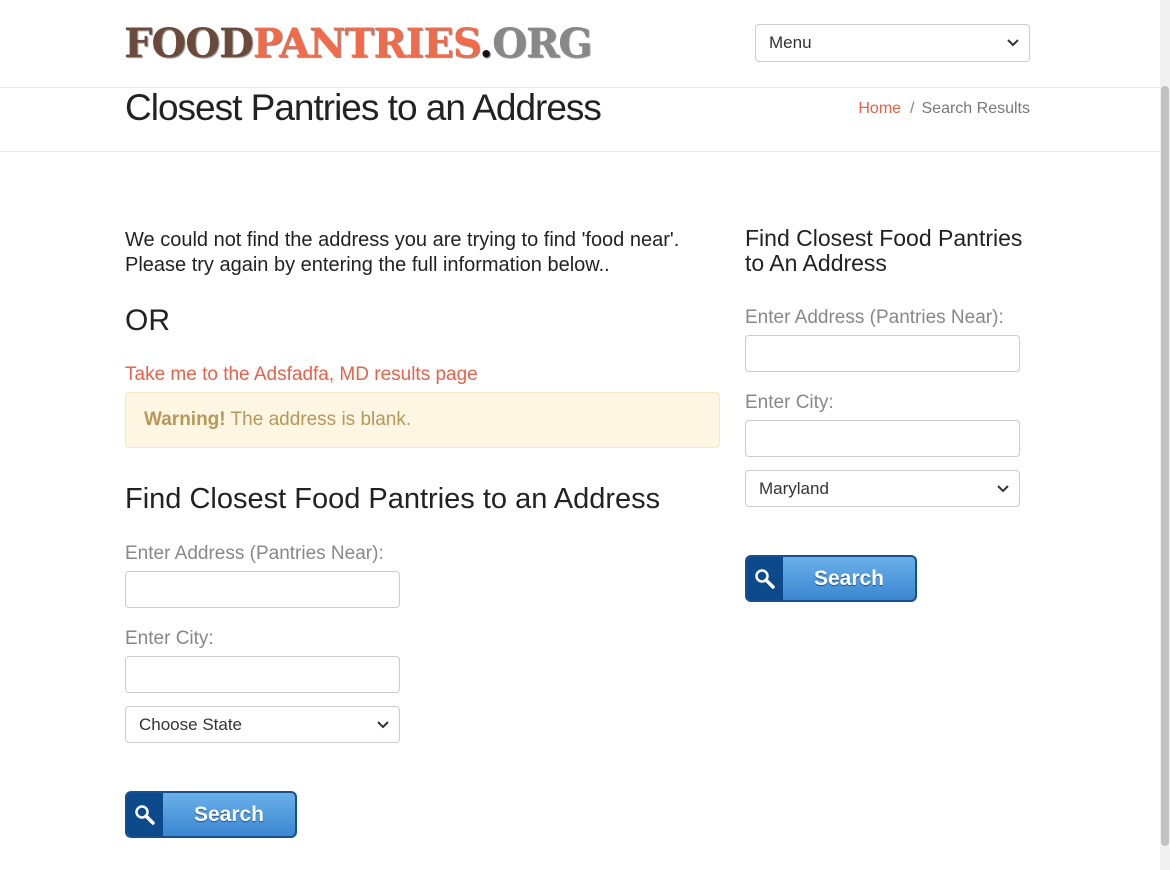  What do you see at coordinates (229, 814) in the screenshot?
I see `search-button-label: Search` at bounding box center [229, 814].